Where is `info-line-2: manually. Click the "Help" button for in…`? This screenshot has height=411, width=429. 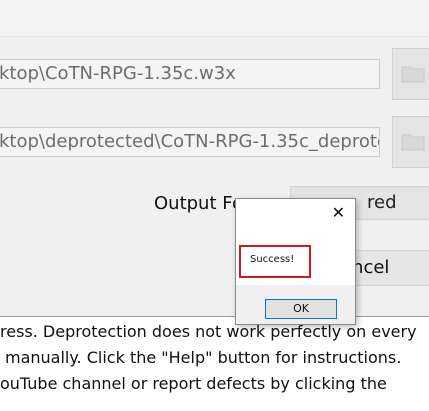
info-line-2: manually. Click the "Help" button for in… is located at coordinates (203, 357).